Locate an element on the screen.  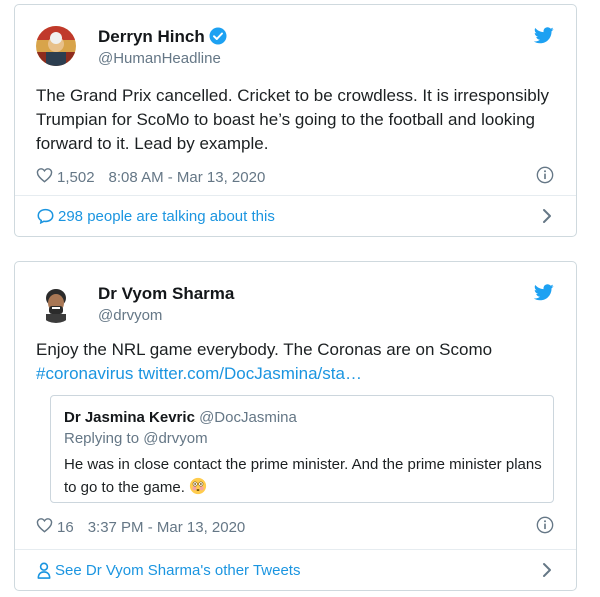
tweet-footer: 298 people are talking about this is located at coordinates (295, 215).